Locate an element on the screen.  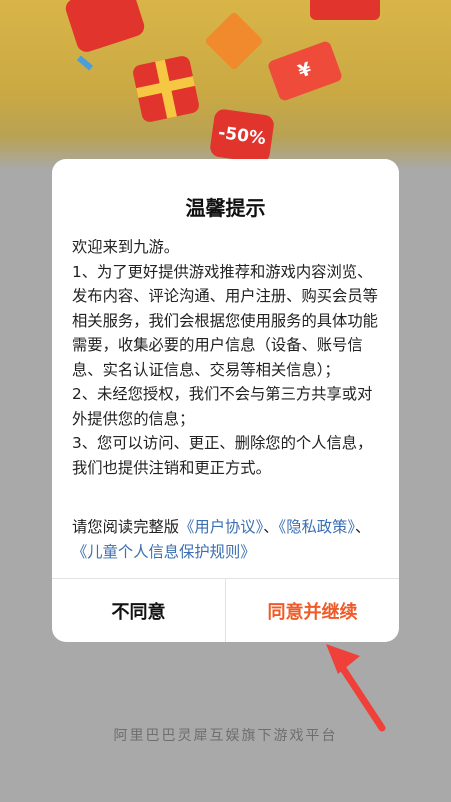
privacy-policy-link: 《隐私政策》 is located at coordinates (317, 527).